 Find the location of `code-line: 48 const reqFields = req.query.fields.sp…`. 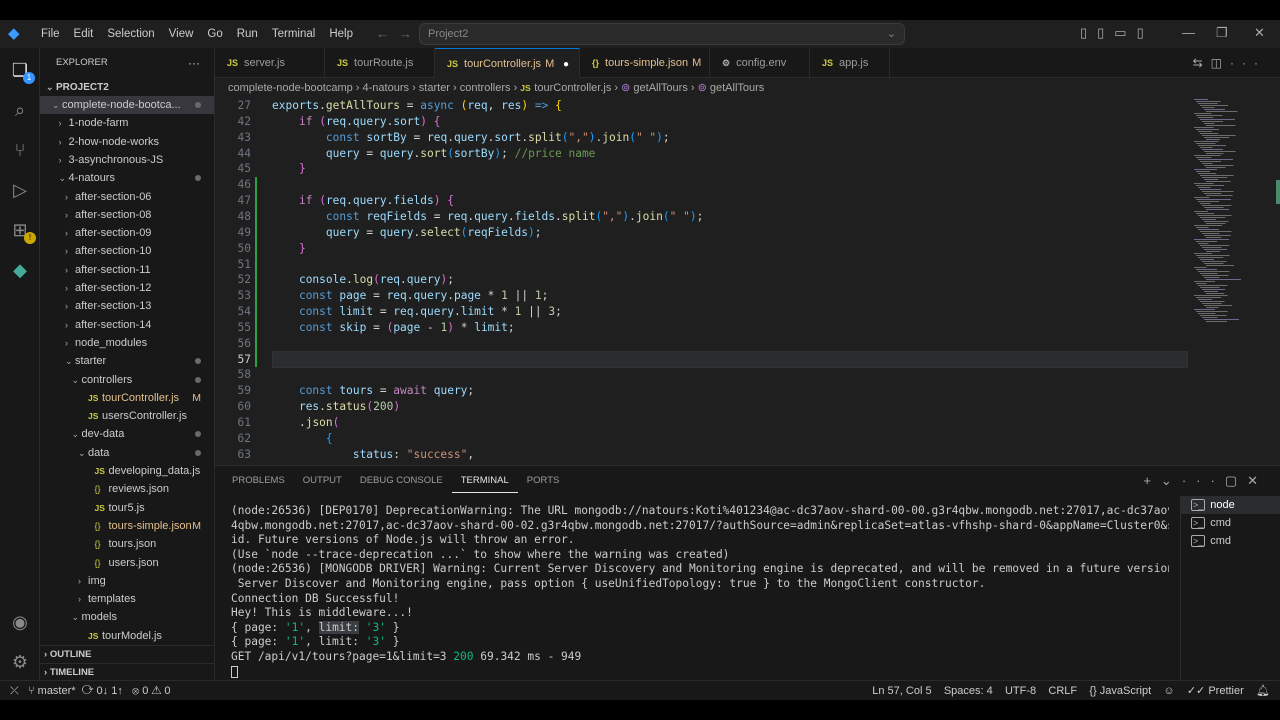

code-line: 48 const reqFields = req.query.fields.sp… is located at coordinates (715, 217).